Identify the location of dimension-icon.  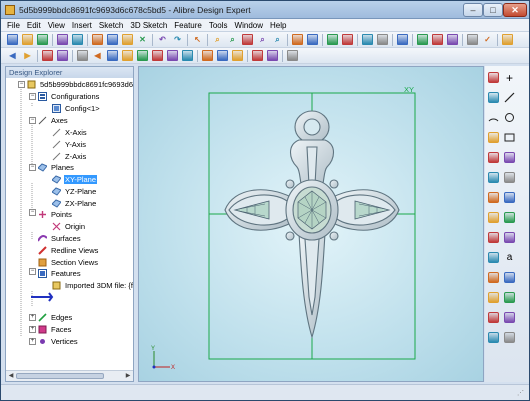
(509, 177).